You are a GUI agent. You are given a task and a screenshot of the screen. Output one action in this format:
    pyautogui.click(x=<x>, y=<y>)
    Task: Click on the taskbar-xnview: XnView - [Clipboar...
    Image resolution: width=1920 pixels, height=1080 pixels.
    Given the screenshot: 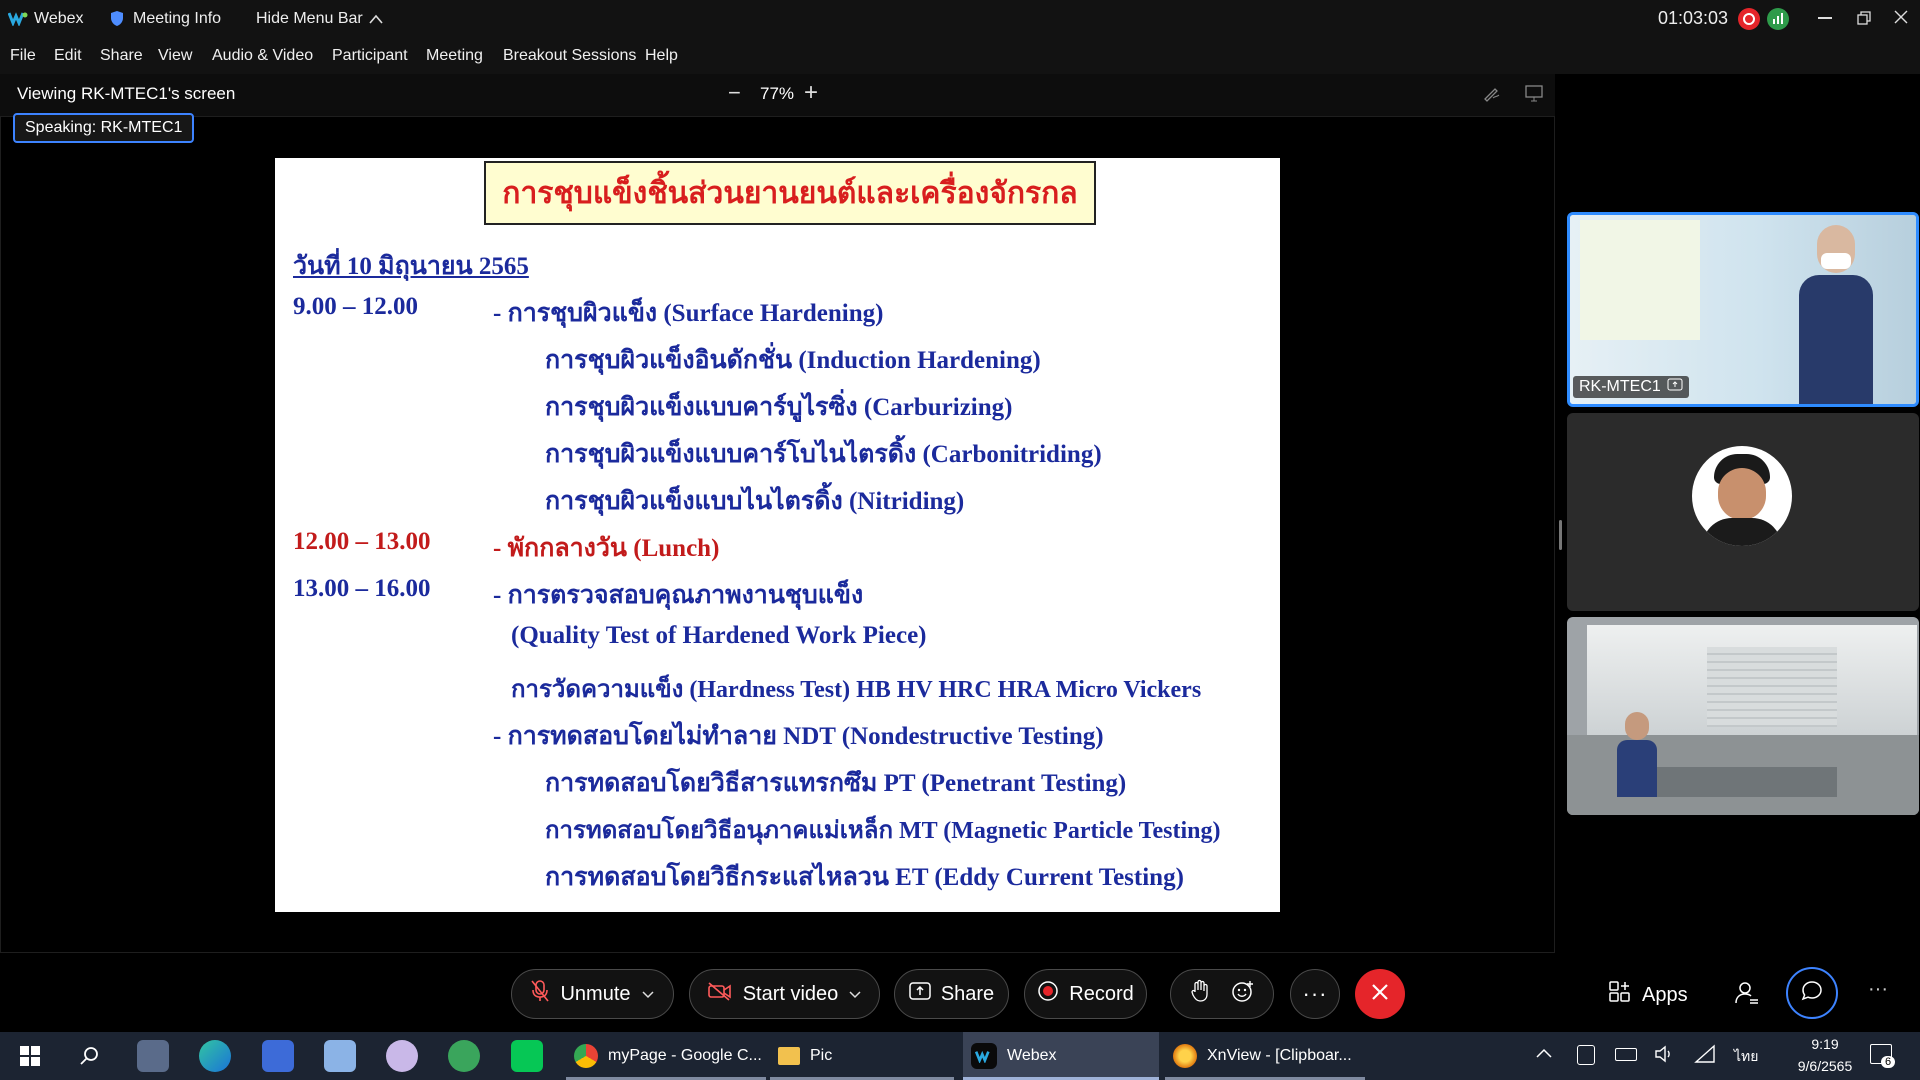 What is the action you would take?
    pyautogui.click(x=1265, y=1056)
    